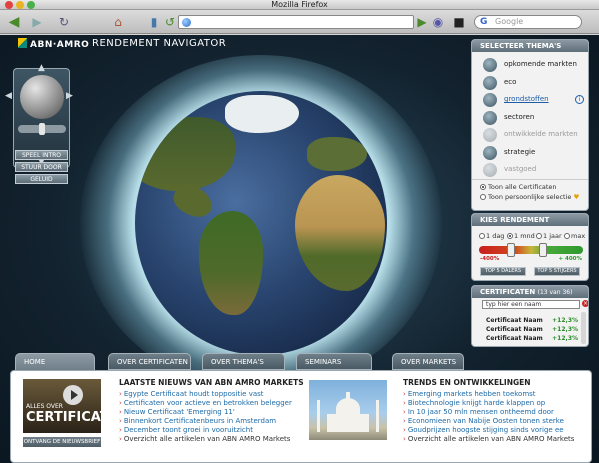  I want to click on zoom-slider, so click(42, 129).